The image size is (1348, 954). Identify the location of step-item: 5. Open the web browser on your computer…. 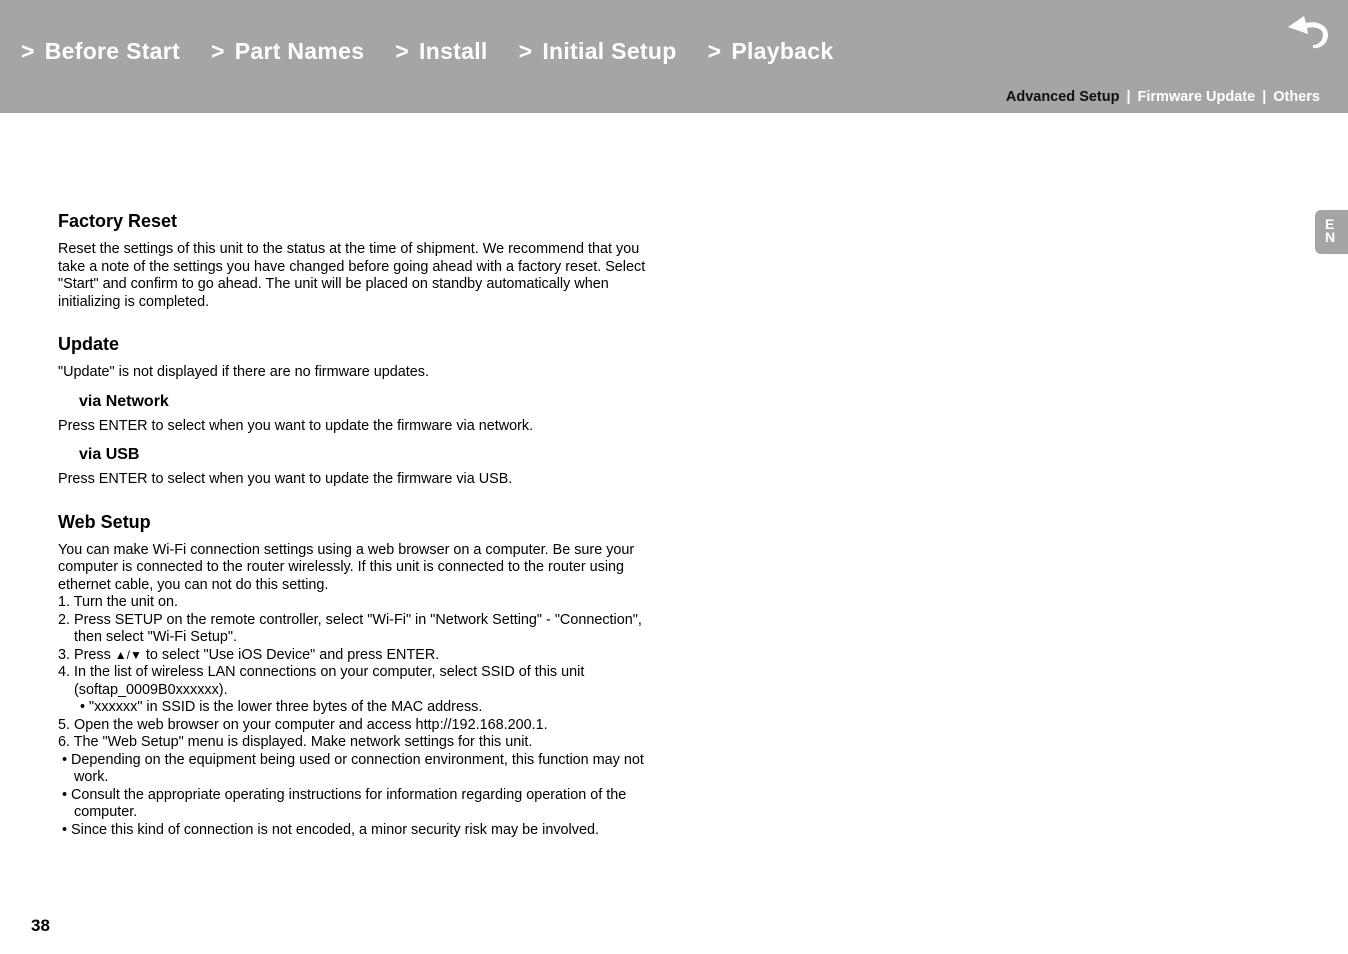
(303, 724).